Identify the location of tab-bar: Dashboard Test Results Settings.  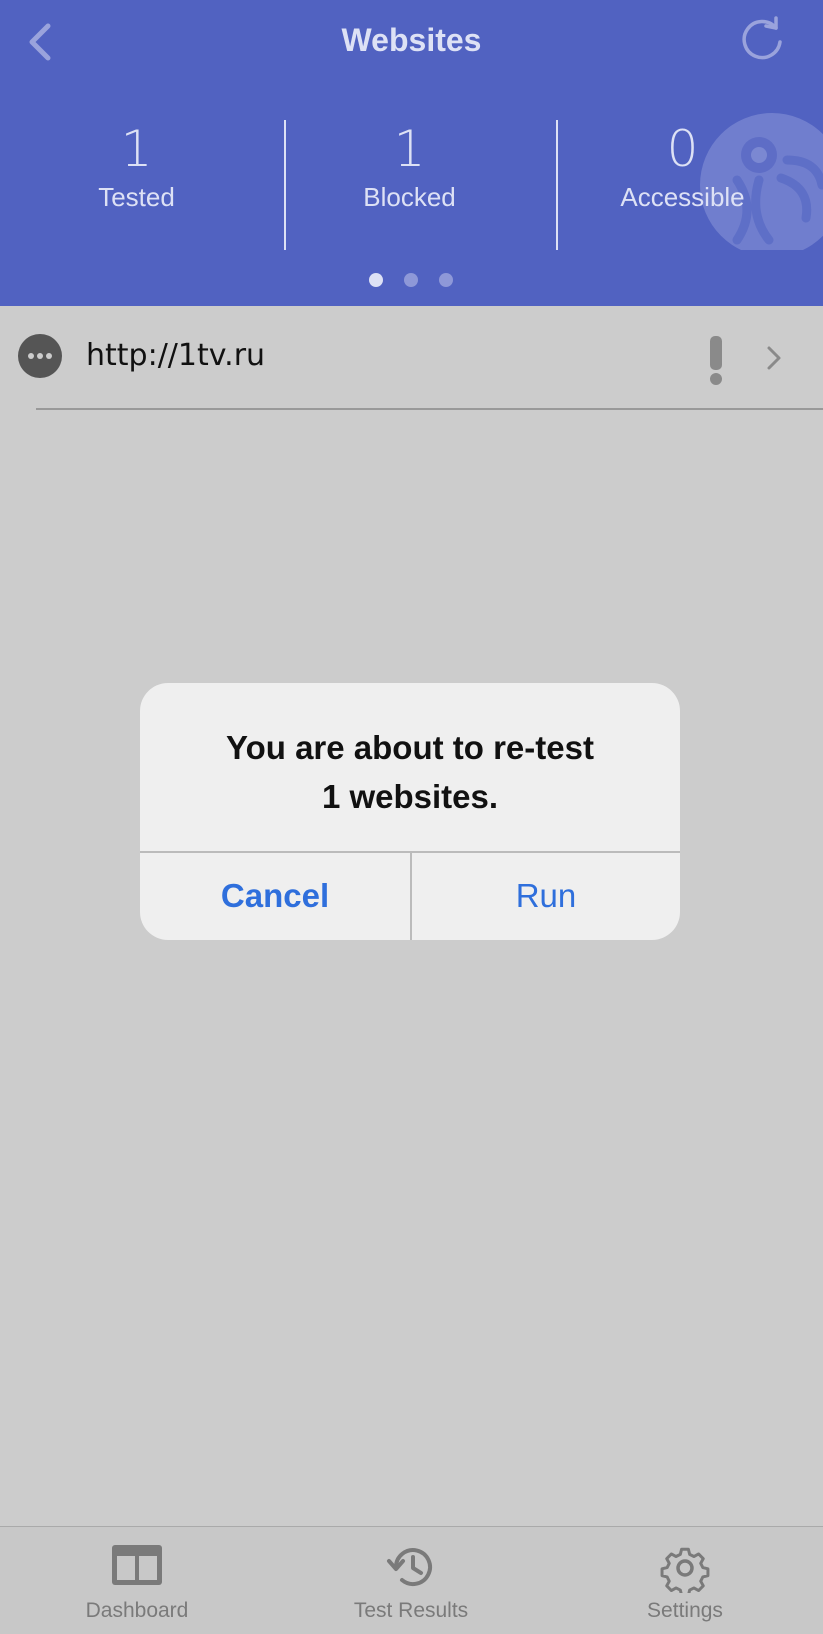
(411, 1580).